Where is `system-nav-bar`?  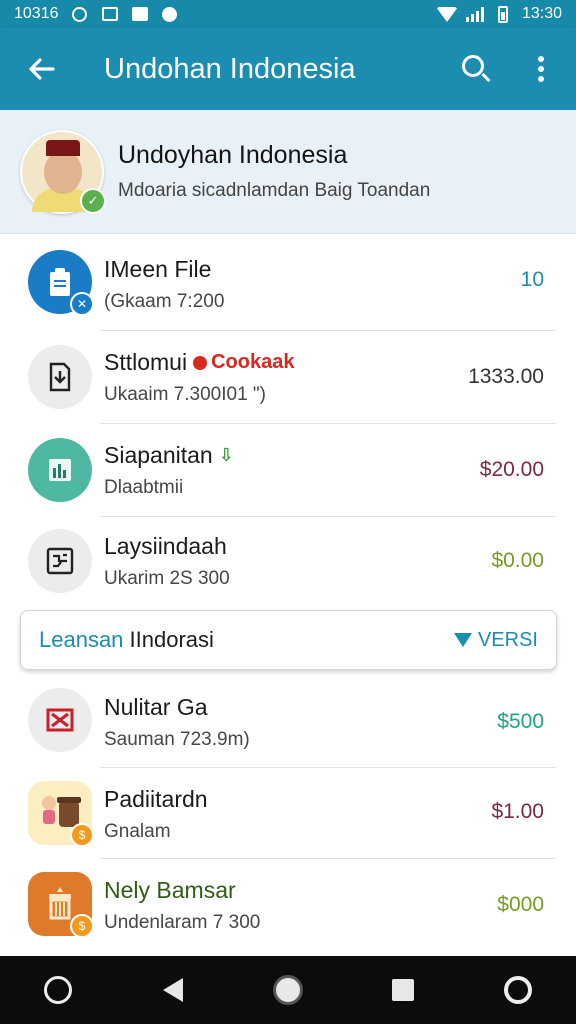 system-nav-bar is located at coordinates (288, 990).